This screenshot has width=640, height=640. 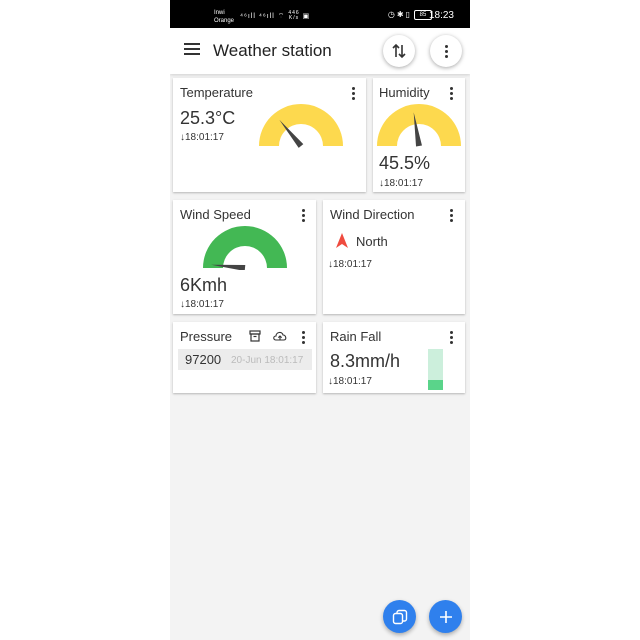 I want to click on carrier-2: Orange, so click(x=224, y=21).